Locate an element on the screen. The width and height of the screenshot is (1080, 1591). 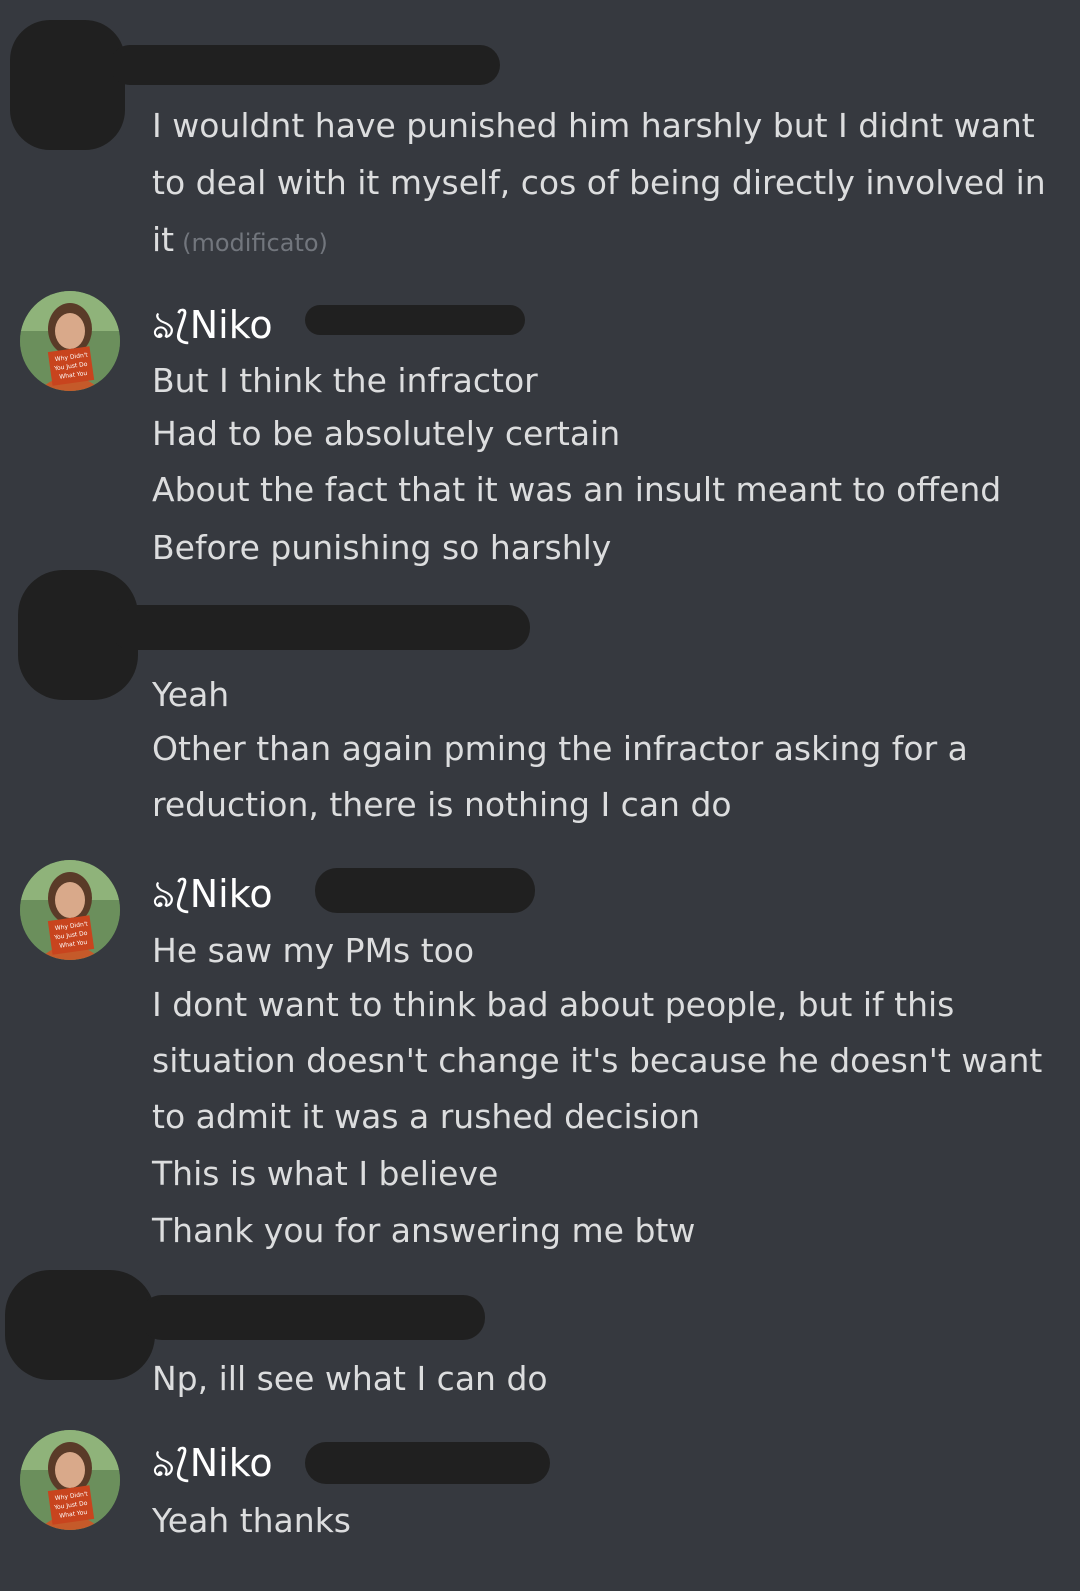
message-line: This is what I believe is located at coordinates (325, 1173).